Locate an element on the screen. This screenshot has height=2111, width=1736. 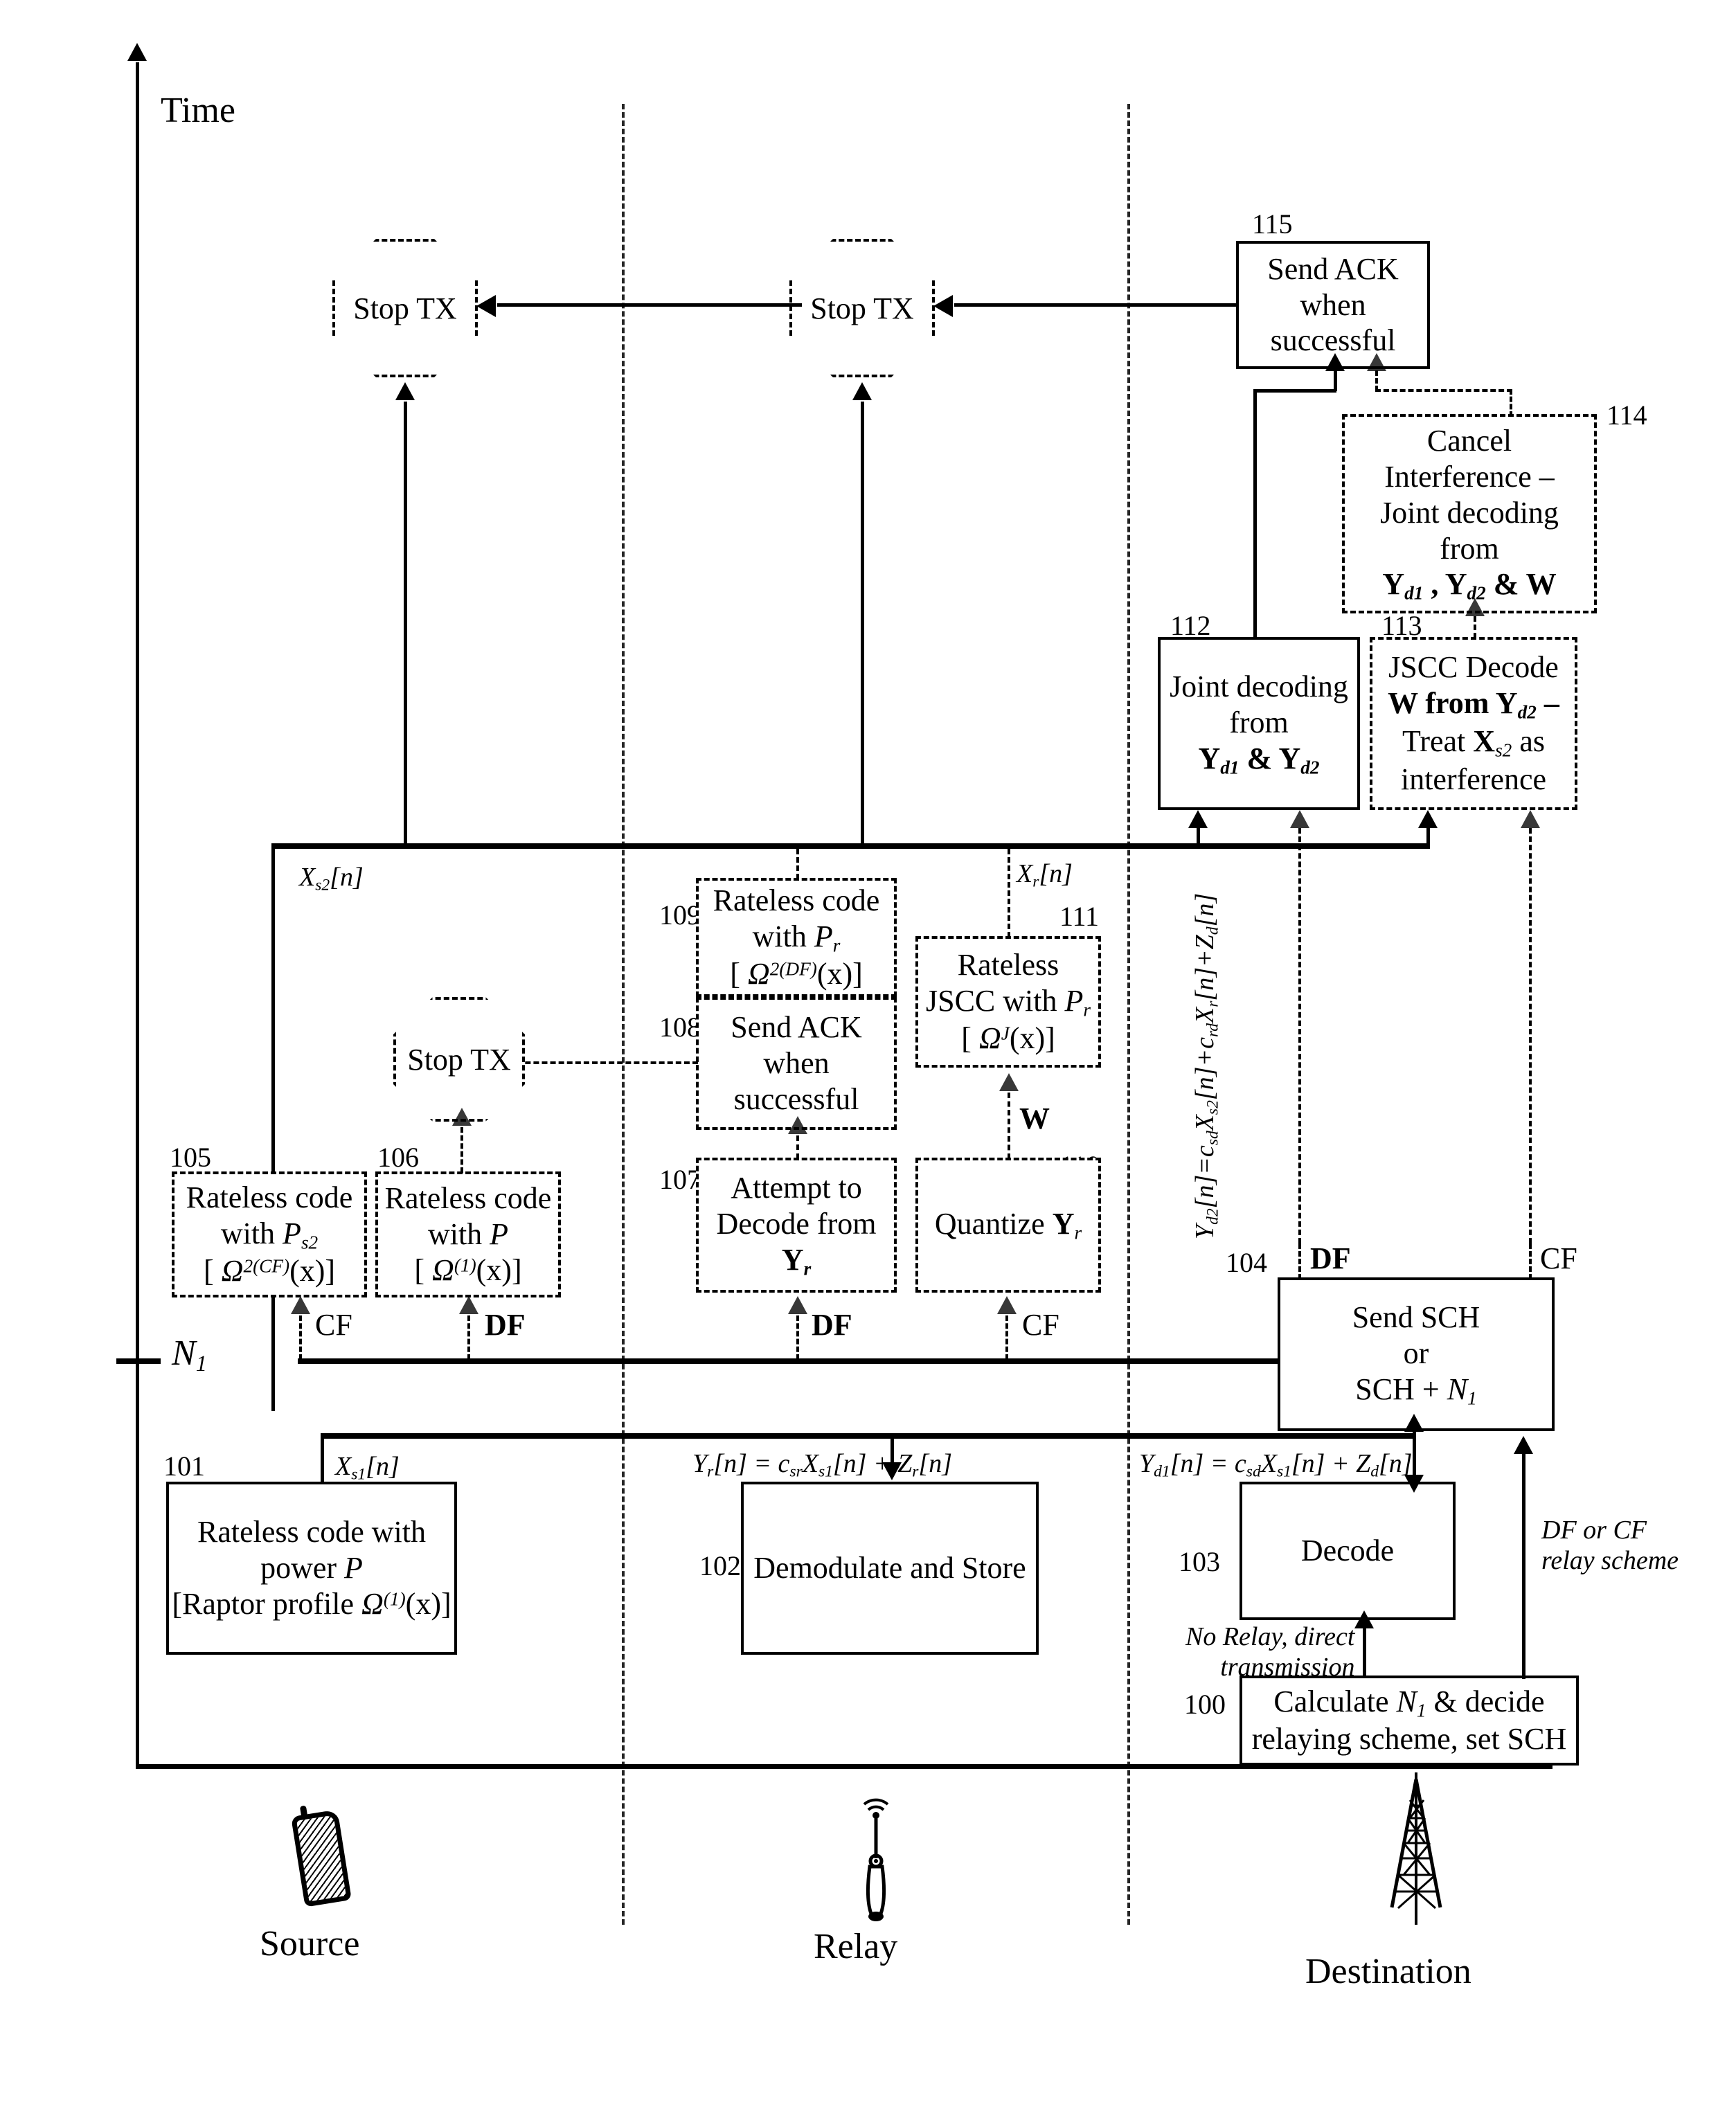
node-106-rateless-code-p: Rateless code with P [ Ω(1)(x)] is located at coordinates (468, 1234).